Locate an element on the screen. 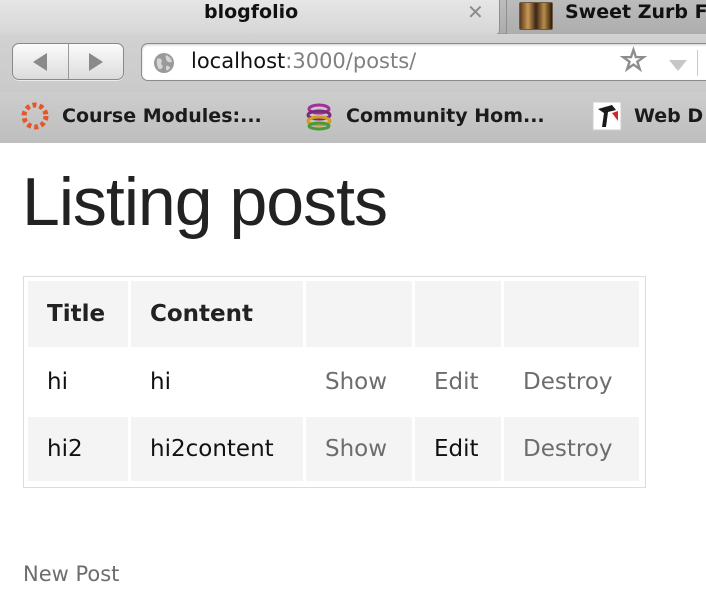  bookmark-label: Web D is located at coordinates (669, 116).